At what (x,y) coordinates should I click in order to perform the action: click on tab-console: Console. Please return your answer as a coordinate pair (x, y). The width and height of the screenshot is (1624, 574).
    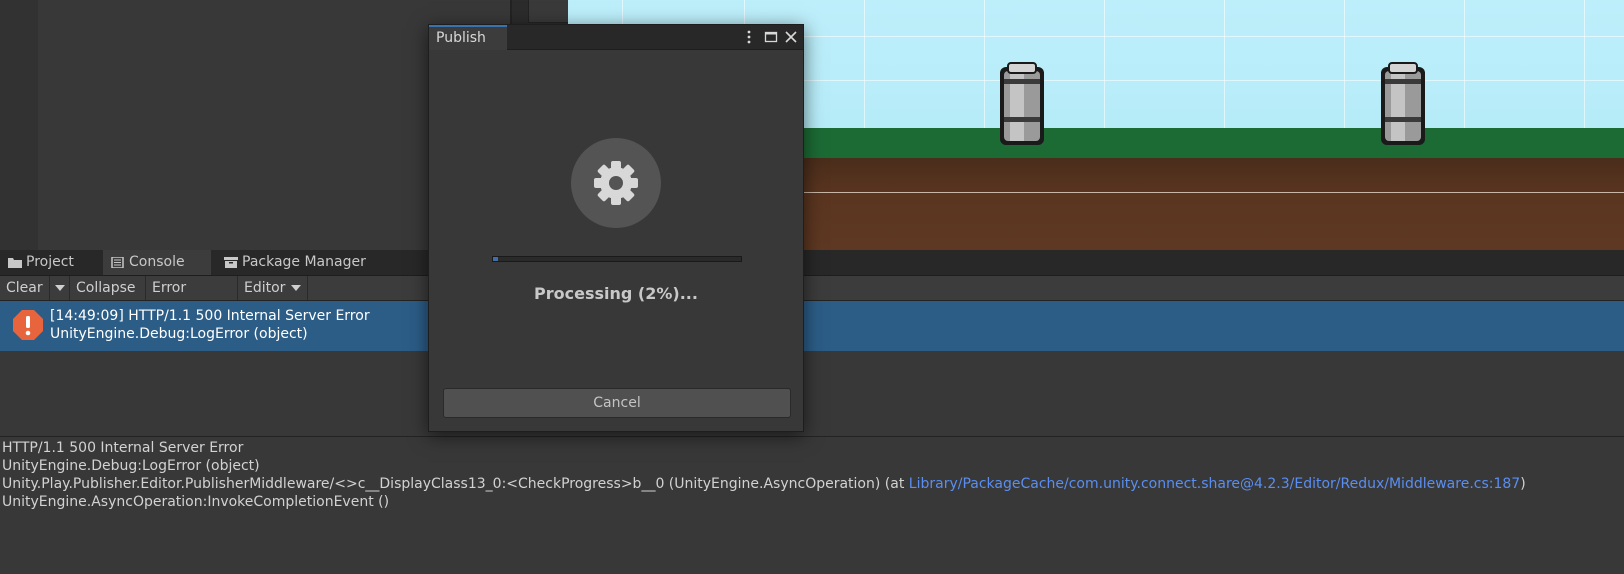
    Looking at the image, I should click on (157, 262).